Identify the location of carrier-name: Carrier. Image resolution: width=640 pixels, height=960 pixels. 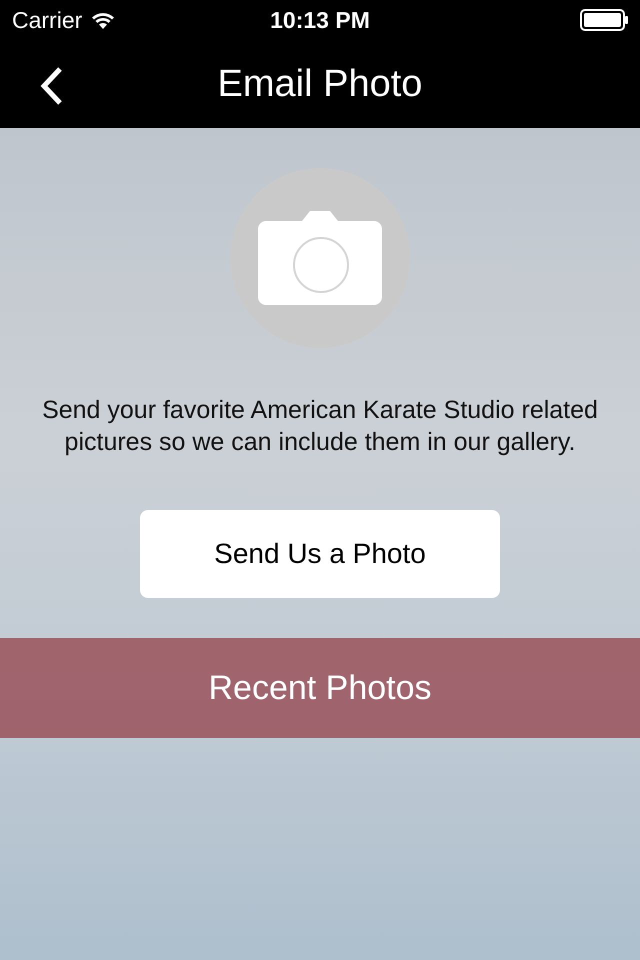
(47, 20).